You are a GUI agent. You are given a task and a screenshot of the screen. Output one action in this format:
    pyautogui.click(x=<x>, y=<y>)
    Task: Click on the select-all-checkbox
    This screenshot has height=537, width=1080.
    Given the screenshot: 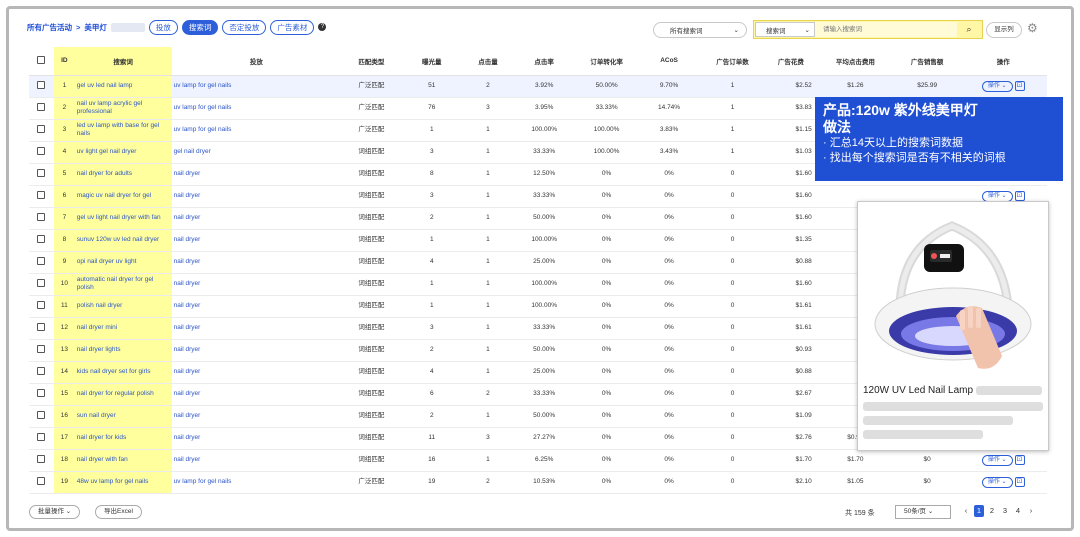 What is the action you would take?
    pyautogui.click(x=41, y=59)
    